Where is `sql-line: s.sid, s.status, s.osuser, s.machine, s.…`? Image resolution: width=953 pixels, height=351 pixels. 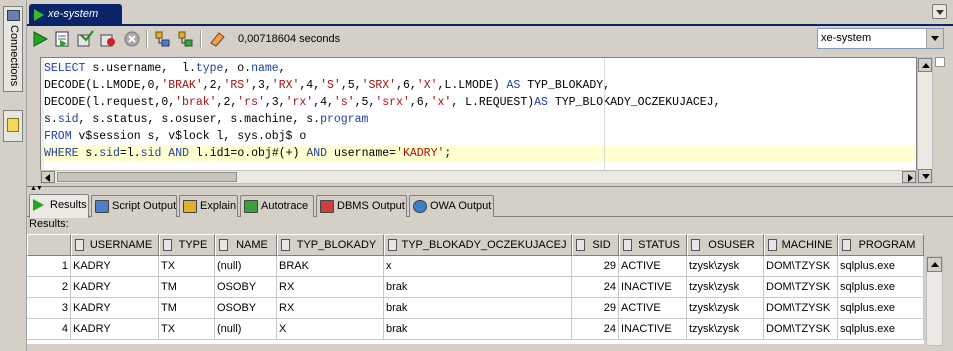
sql-line: s.sid, s.status, s.osuser, s.machine, s.… is located at coordinates (479, 119).